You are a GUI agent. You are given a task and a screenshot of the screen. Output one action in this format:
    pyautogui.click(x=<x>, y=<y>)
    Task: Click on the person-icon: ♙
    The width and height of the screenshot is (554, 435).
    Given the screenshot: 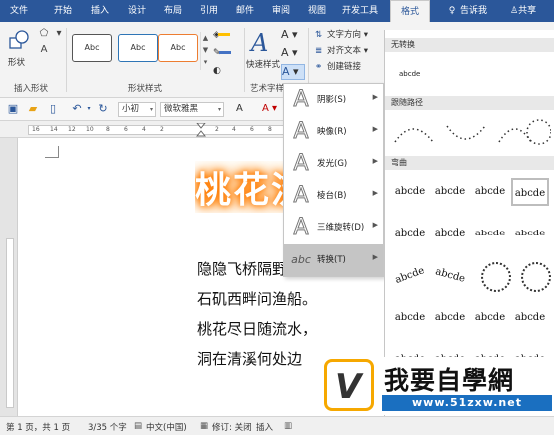 What is the action you would take?
    pyautogui.click(x=514, y=11)
    